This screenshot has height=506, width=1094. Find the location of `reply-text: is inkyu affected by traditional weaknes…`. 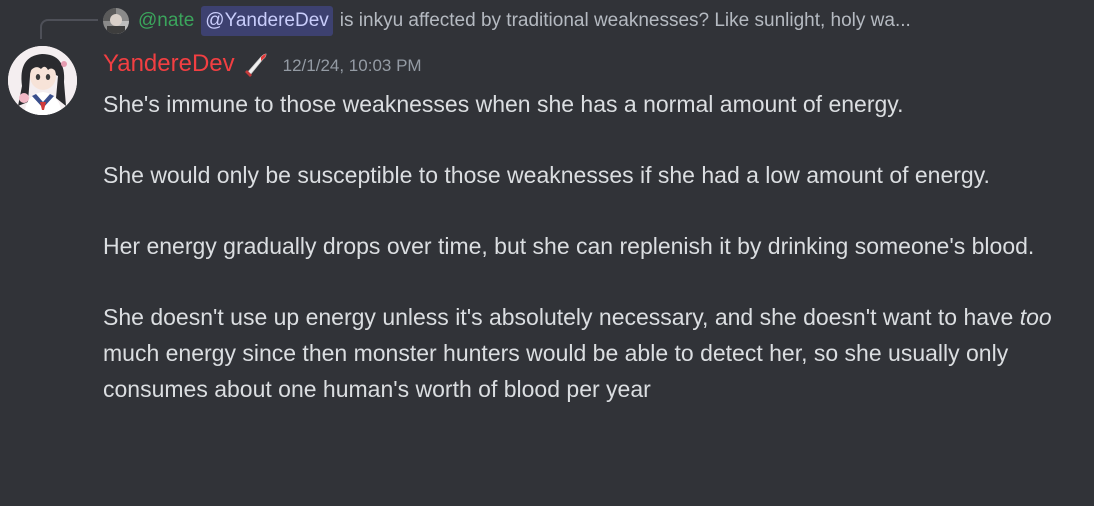

reply-text: is inkyu affected by traditional weaknes… is located at coordinates (625, 21).